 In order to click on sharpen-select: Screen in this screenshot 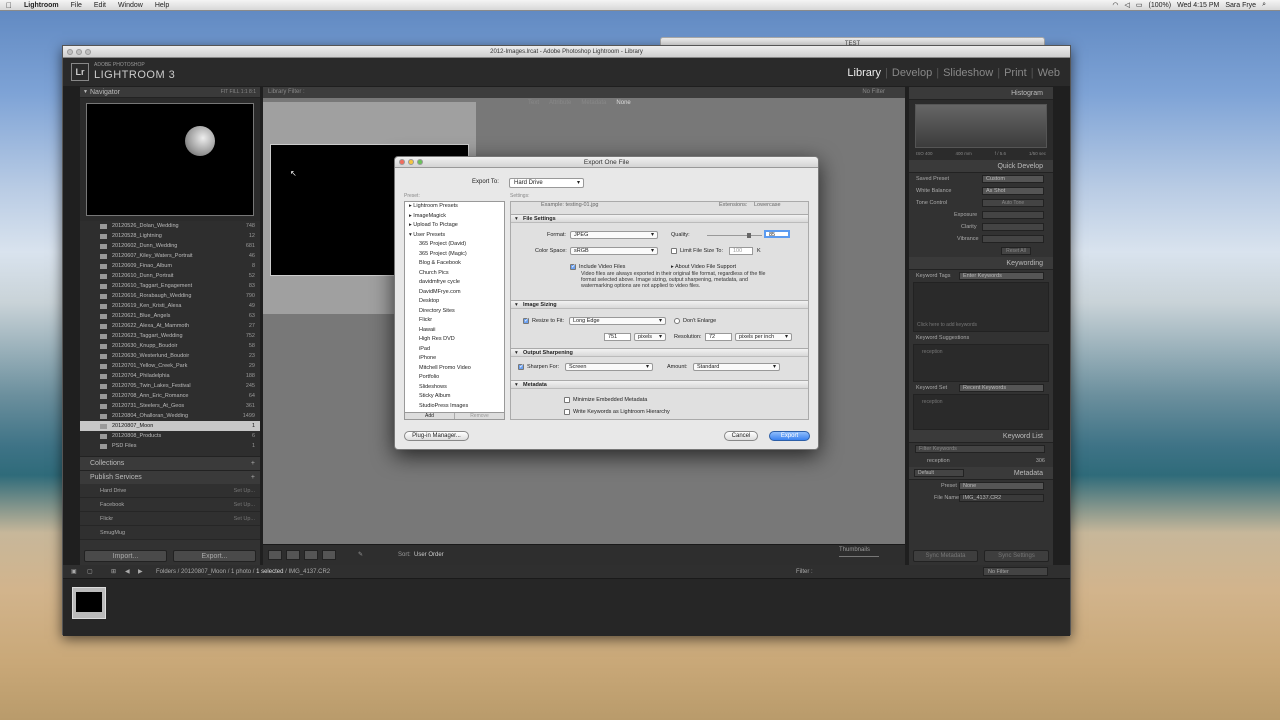, I will do `click(609, 367)`.